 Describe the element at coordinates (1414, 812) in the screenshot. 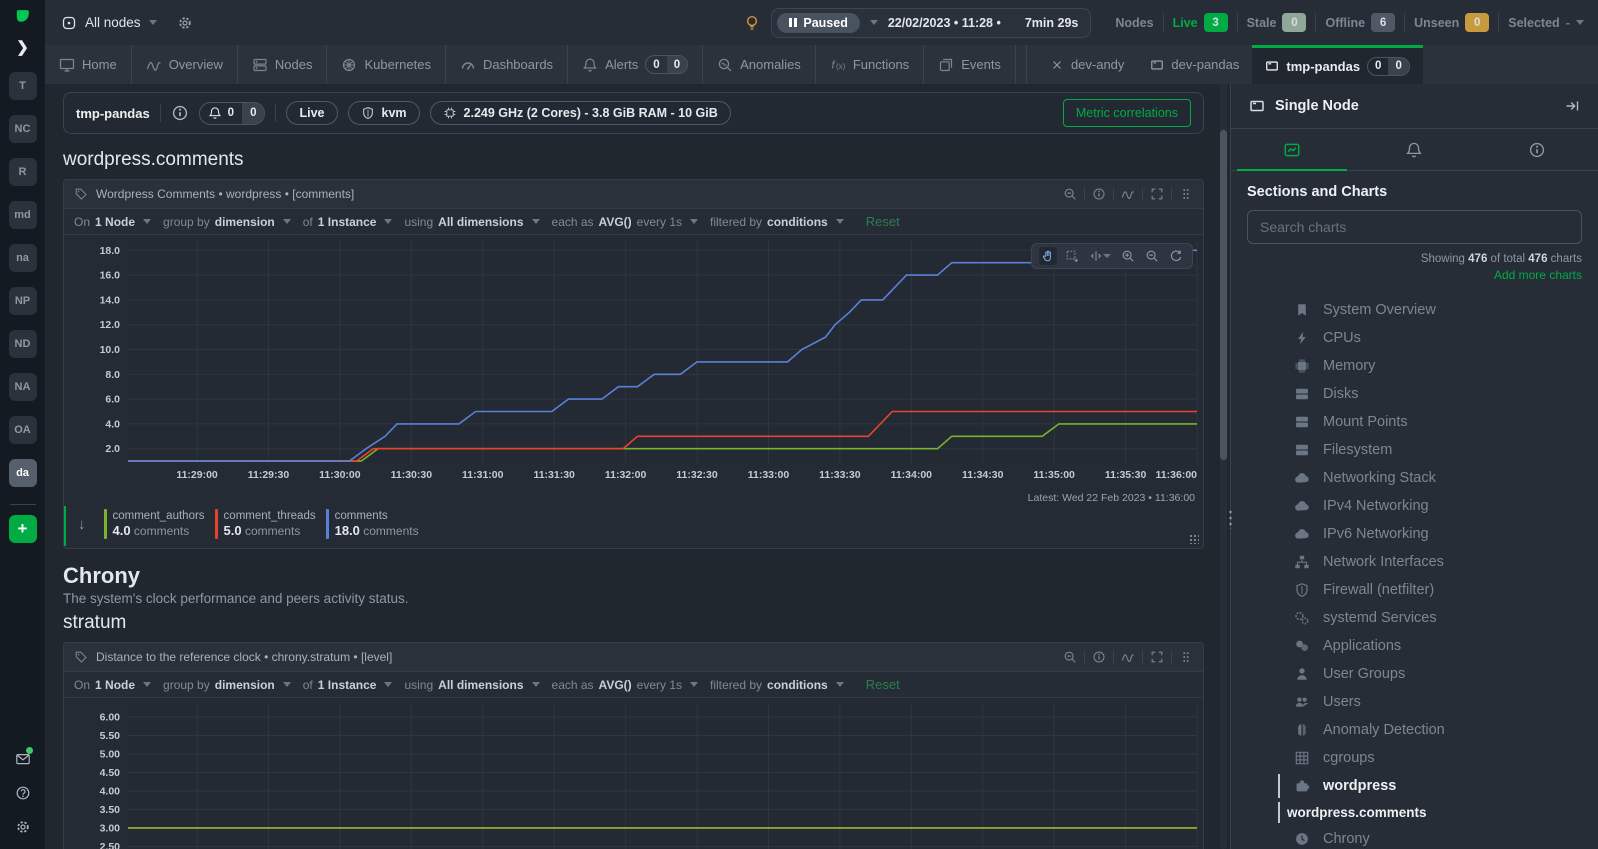

I see `sidebar-section-item: wordpress.comments` at that location.